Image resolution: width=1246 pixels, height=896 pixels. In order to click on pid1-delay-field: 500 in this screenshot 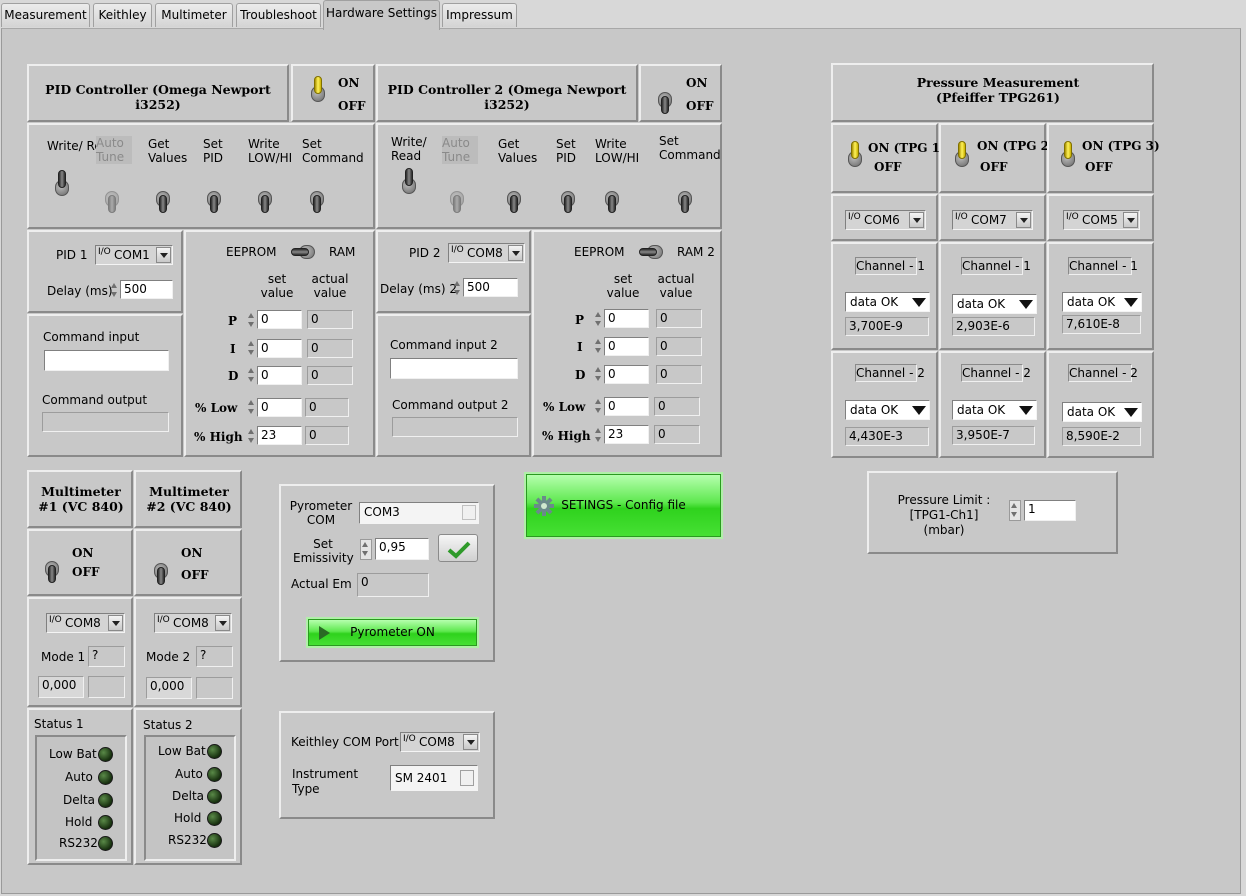, I will do `click(146, 289)`.